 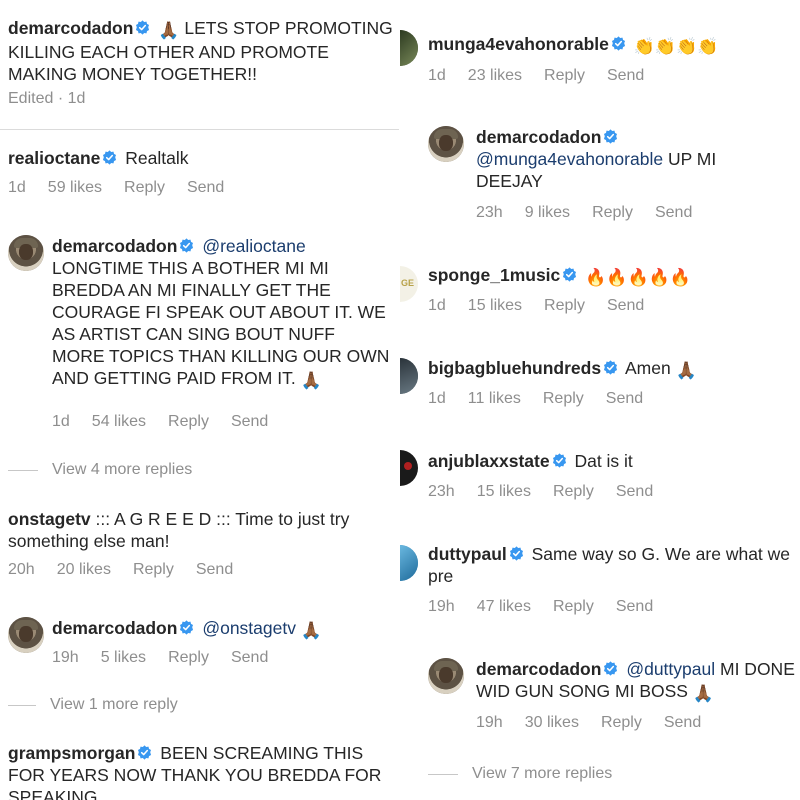 What do you see at coordinates (54, 158) in the screenshot?
I see `username: realioctane` at bounding box center [54, 158].